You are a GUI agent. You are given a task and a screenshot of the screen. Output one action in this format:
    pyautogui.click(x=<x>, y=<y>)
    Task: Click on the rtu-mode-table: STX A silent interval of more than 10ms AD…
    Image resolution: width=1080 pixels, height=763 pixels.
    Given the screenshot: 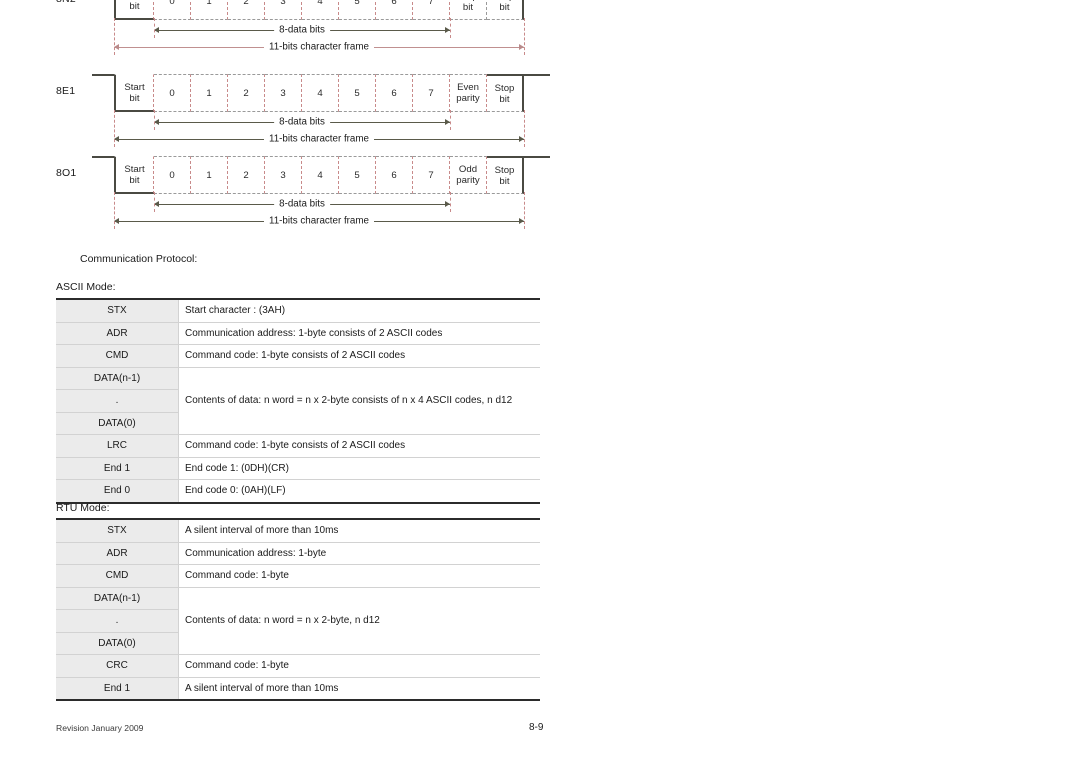 What is the action you would take?
    pyautogui.click(x=298, y=609)
    